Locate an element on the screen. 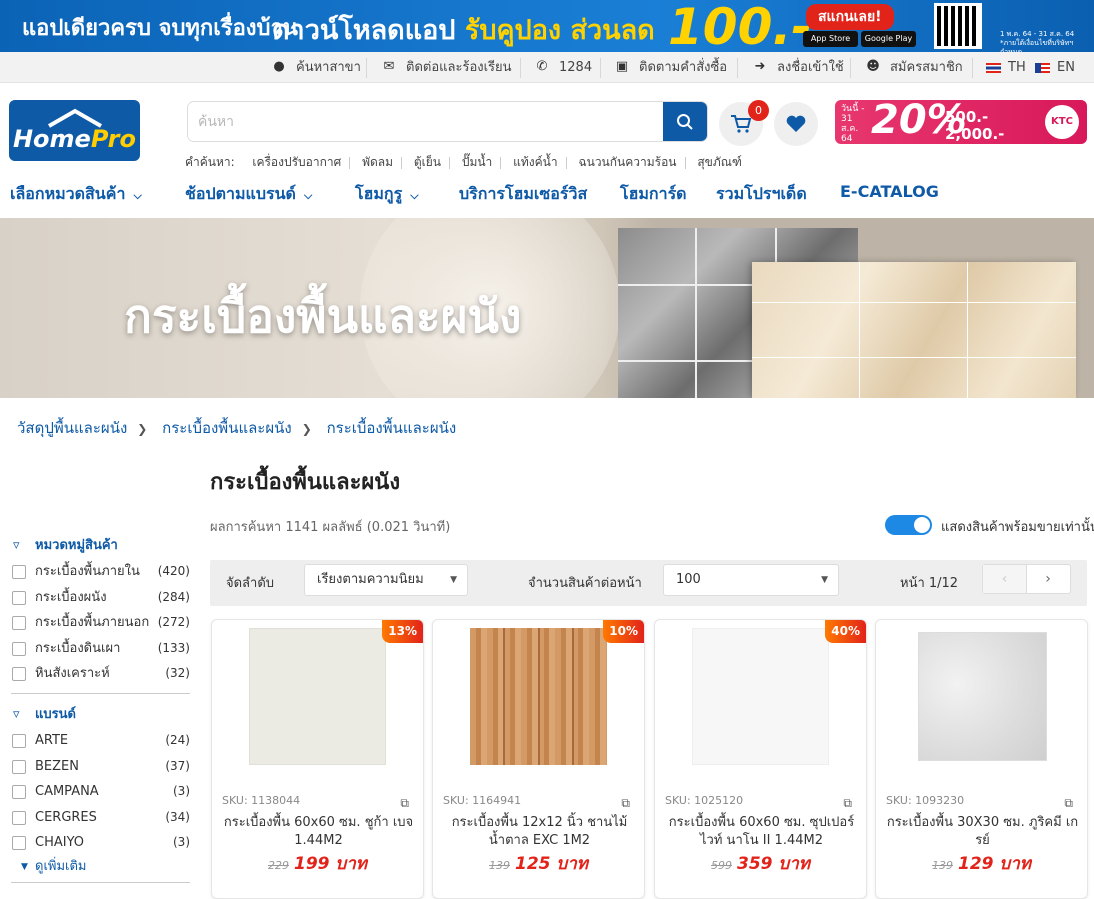  contact-link: ✉ ติดต่อและร้องเรียน is located at coordinates (447, 67).